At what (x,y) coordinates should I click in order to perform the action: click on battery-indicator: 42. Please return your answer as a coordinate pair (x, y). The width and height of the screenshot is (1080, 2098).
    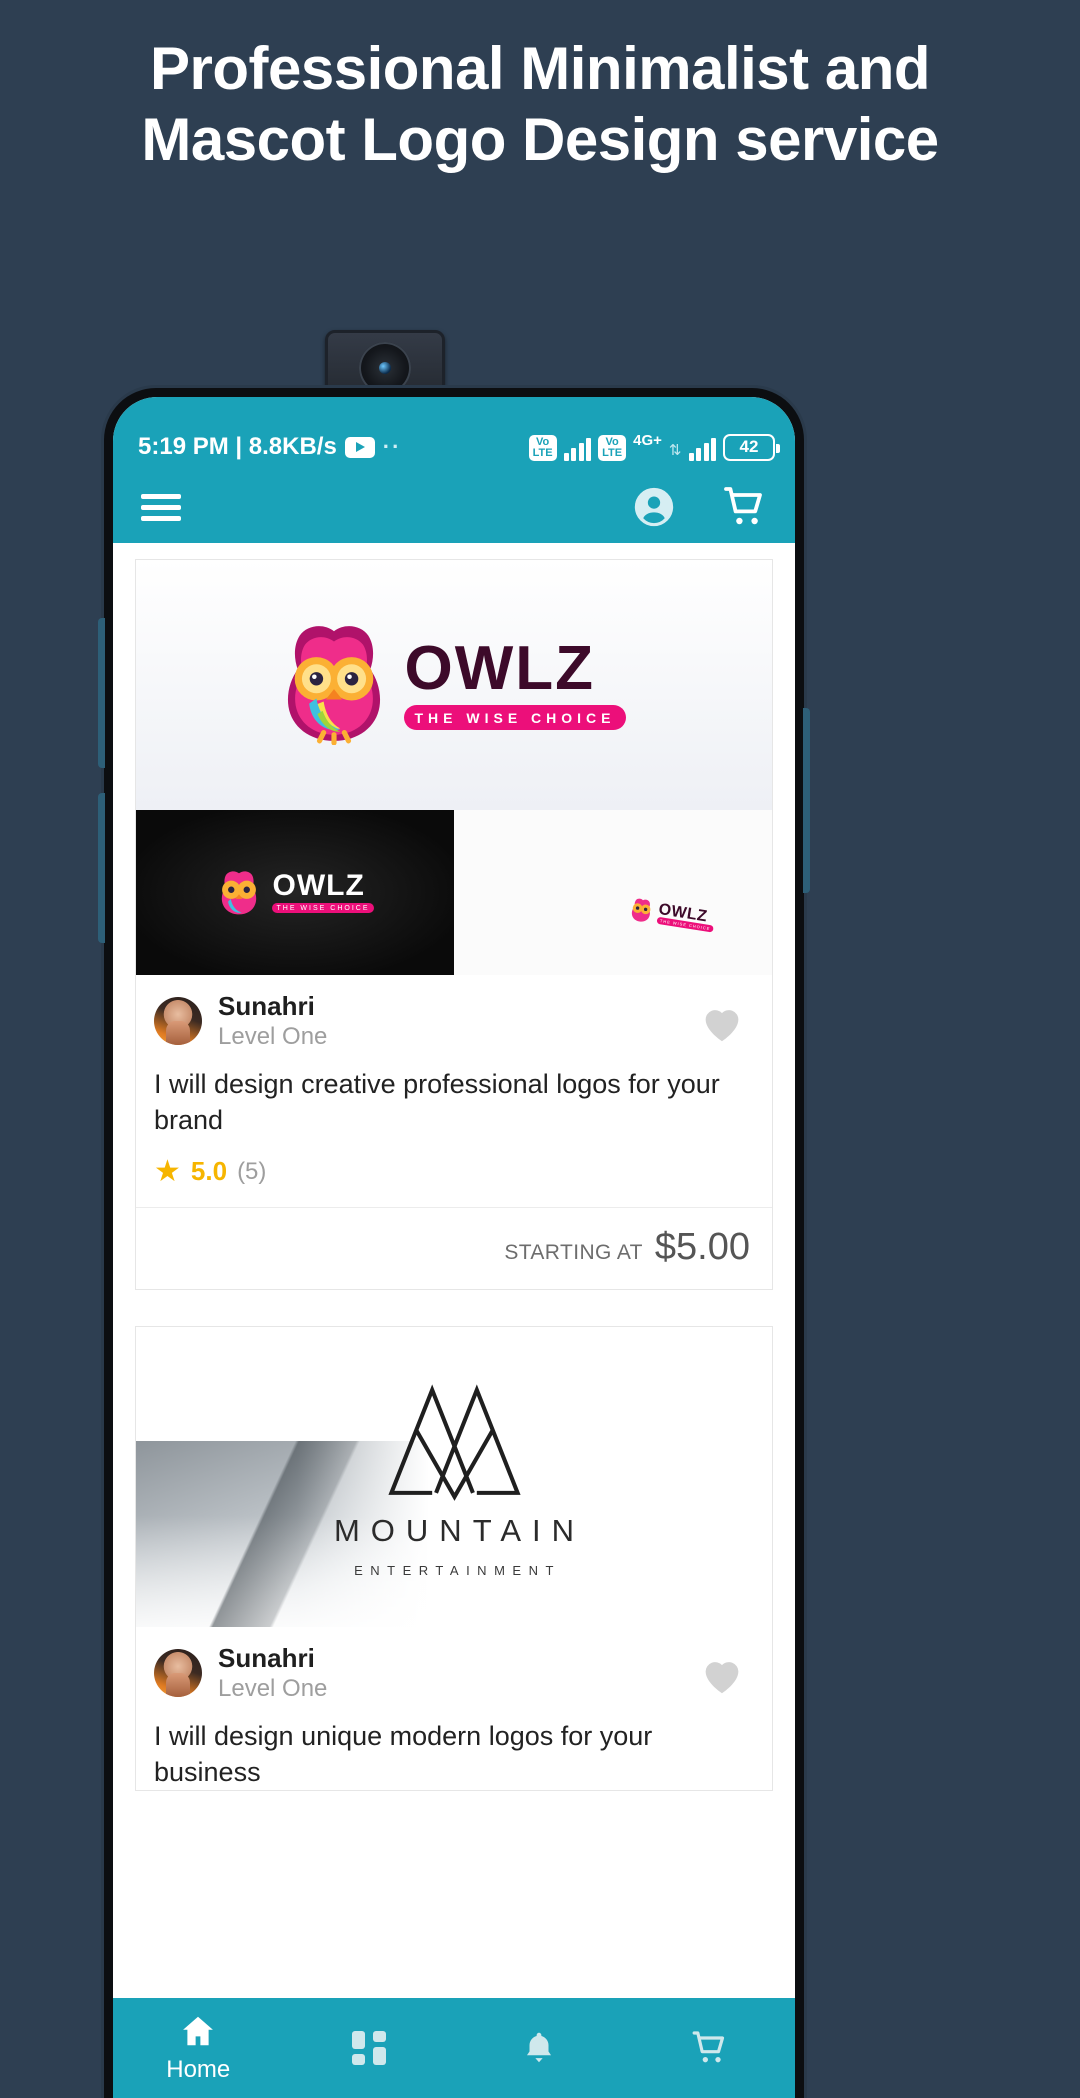
    Looking at the image, I should click on (751, 447).